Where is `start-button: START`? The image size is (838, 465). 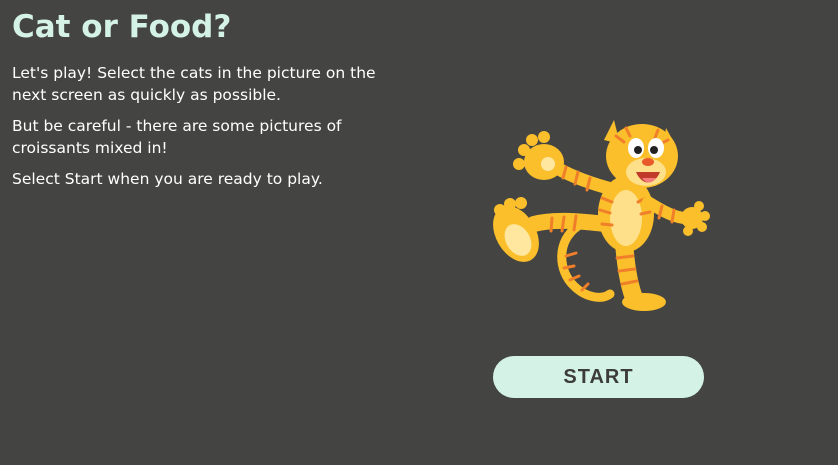
start-button: START is located at coordinates (598, 377).